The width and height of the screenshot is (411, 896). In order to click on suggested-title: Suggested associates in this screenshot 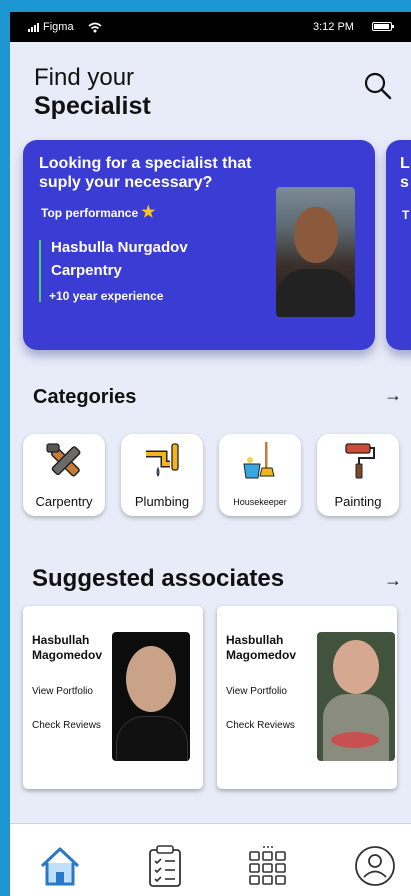, I will do `click(158, 578)`.